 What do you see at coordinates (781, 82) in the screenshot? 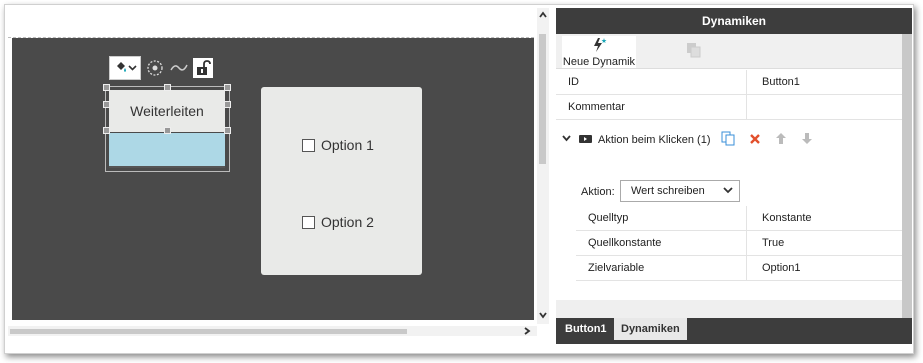
I see `prop-value: Button1` at bounding box center [781, 82].